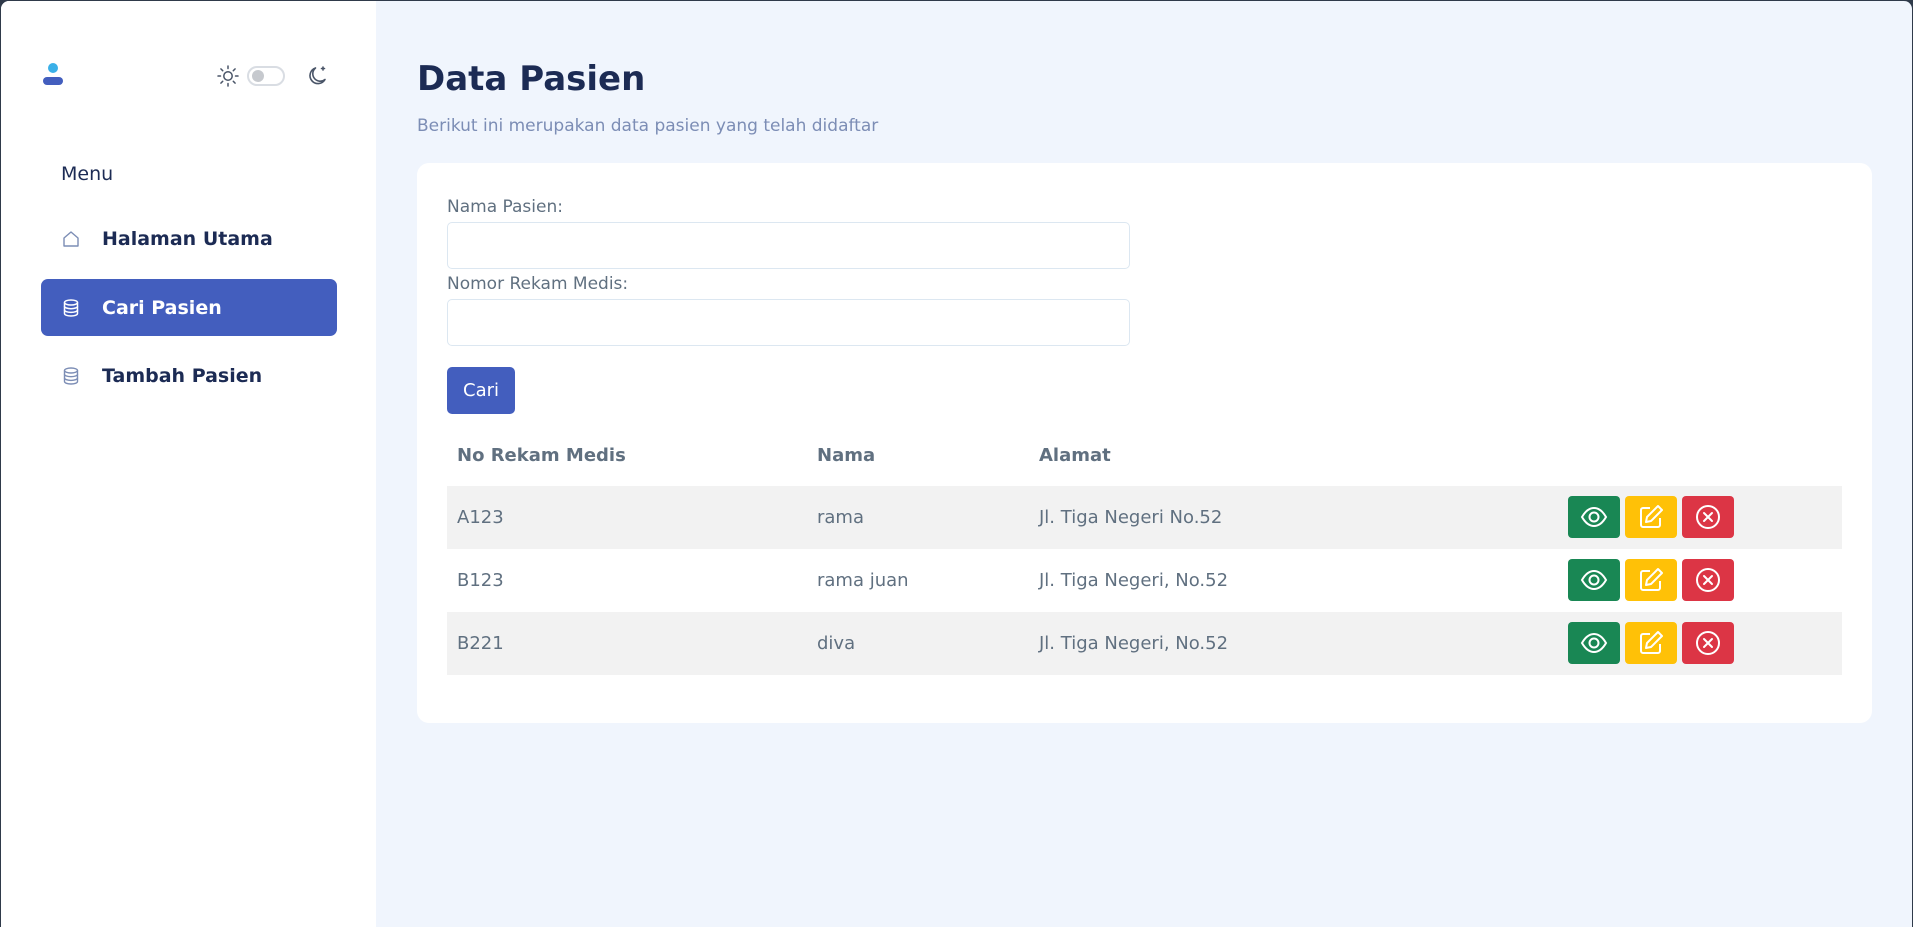 The image size is (1913, 927). Describe the element at coordinates (317, 75) in the screenshot. I see `moon-icon` at that location.